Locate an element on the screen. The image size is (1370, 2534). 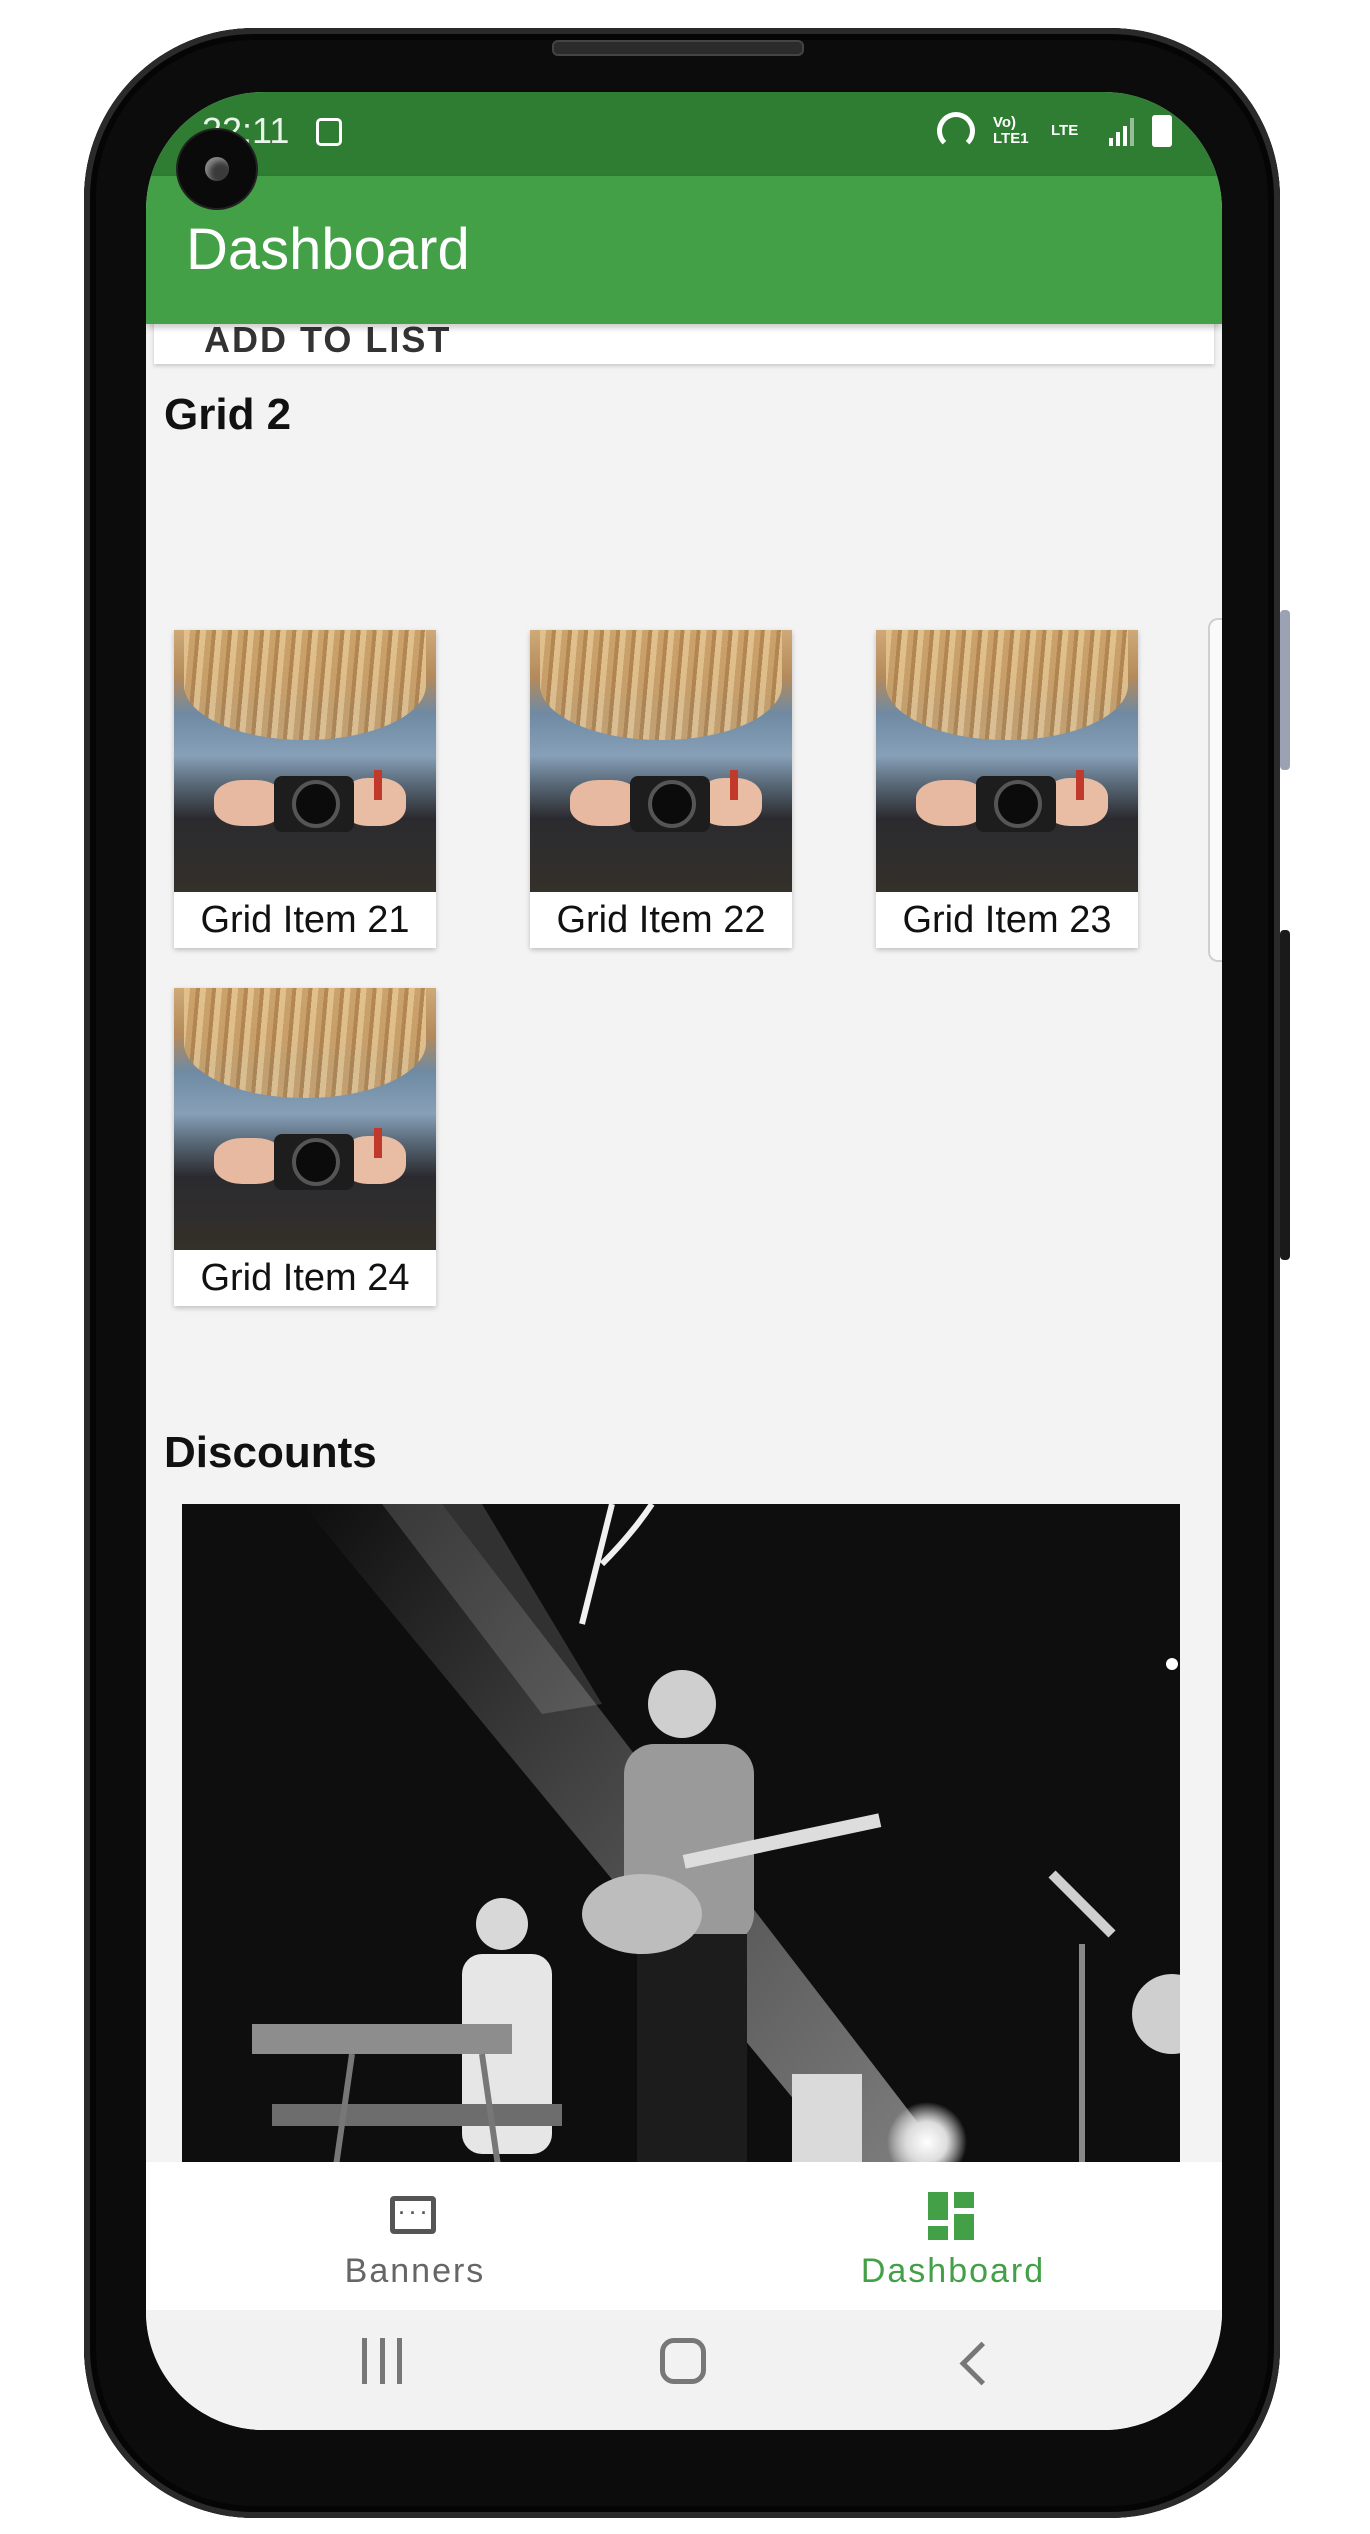
section-title-grid2: Grid 2 is located at coordinates (228, 414).